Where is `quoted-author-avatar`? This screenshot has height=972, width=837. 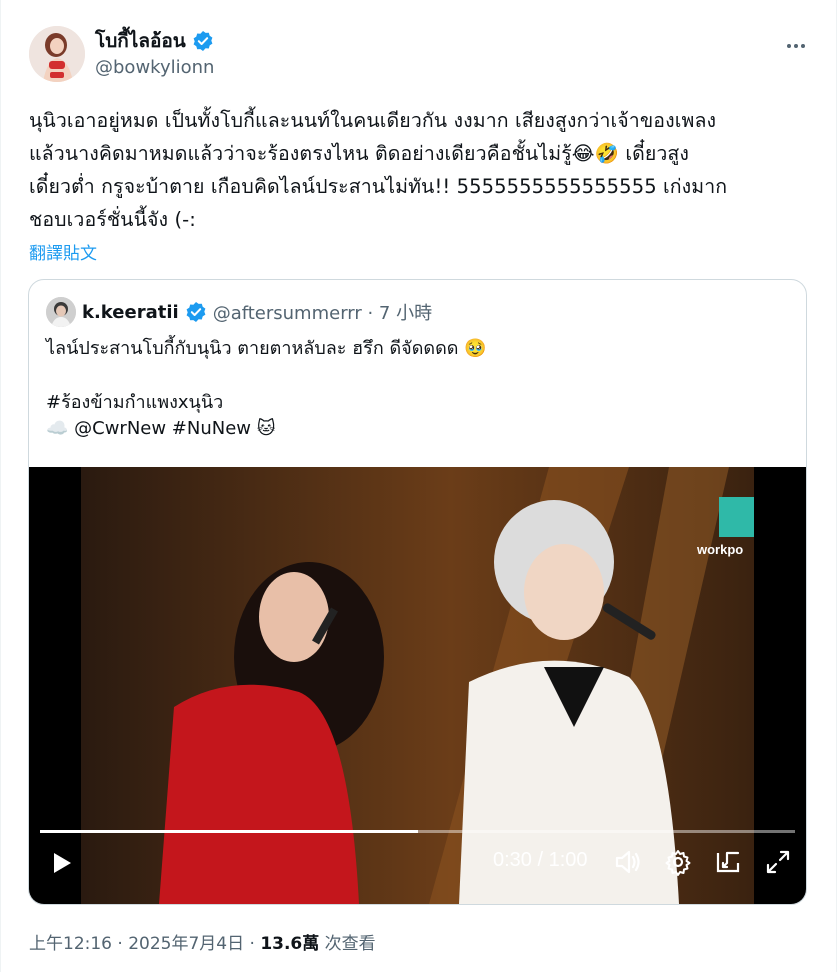 quoted-author-avatar is located at coordinates (61, 312).